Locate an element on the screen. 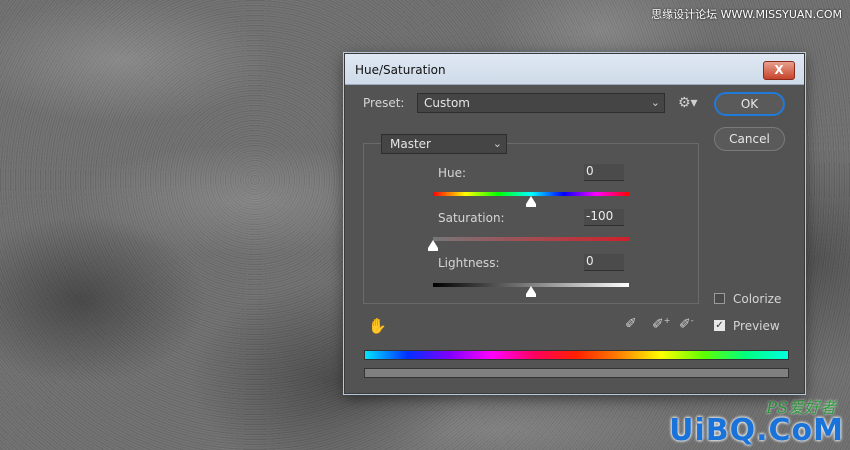  dialog-title: Hue/Saturation is located at coordinates (400, 70).